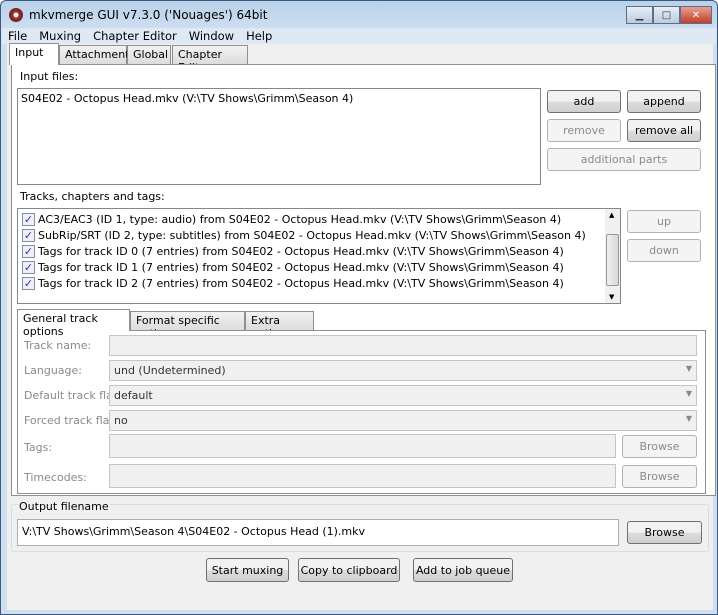 The image size is (718, 615). I want to click on timecodes-input, so click(362, 476).